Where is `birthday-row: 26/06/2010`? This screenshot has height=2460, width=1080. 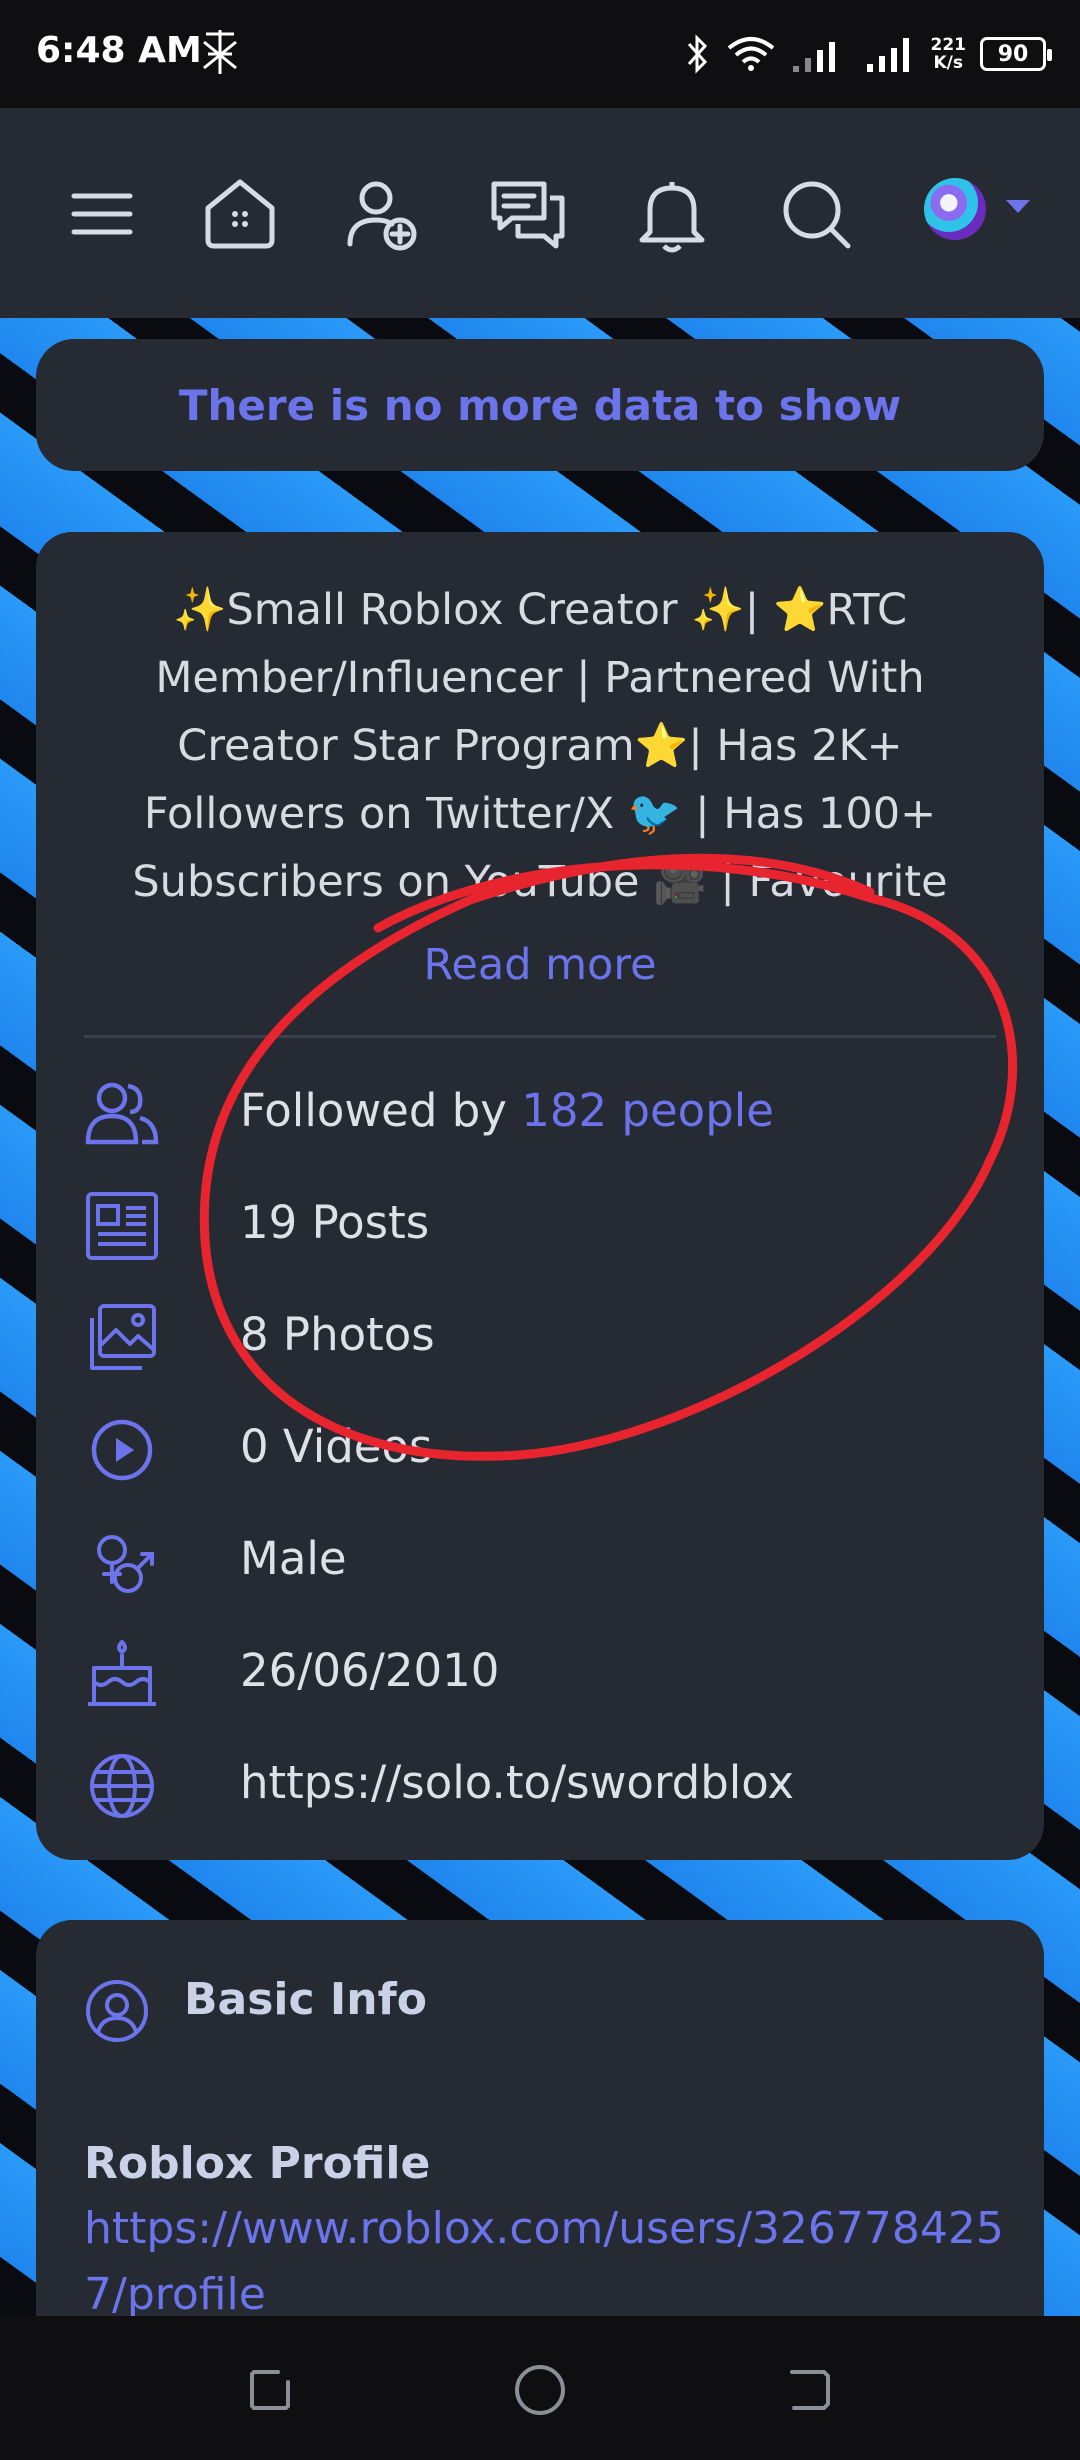 birthday-row: 26/06/2010 is located at coordinates (549, 1672).